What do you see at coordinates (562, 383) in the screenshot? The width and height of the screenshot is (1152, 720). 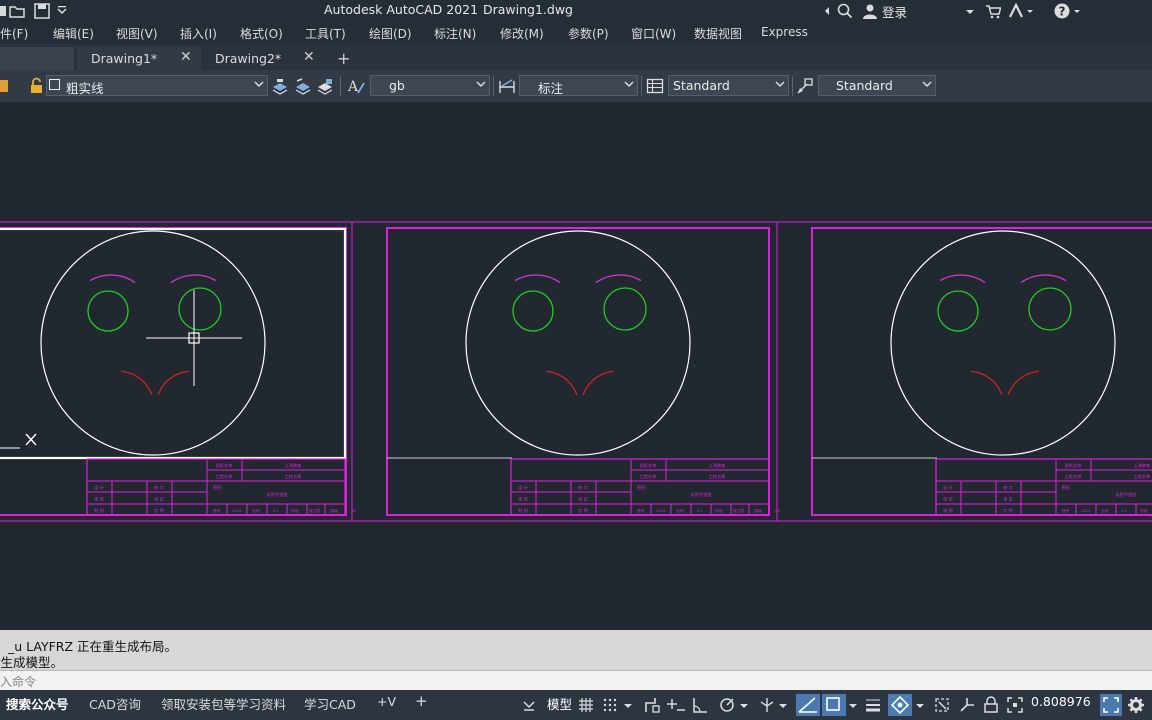 I see `mouth-left` at bounding box center [562, 383].